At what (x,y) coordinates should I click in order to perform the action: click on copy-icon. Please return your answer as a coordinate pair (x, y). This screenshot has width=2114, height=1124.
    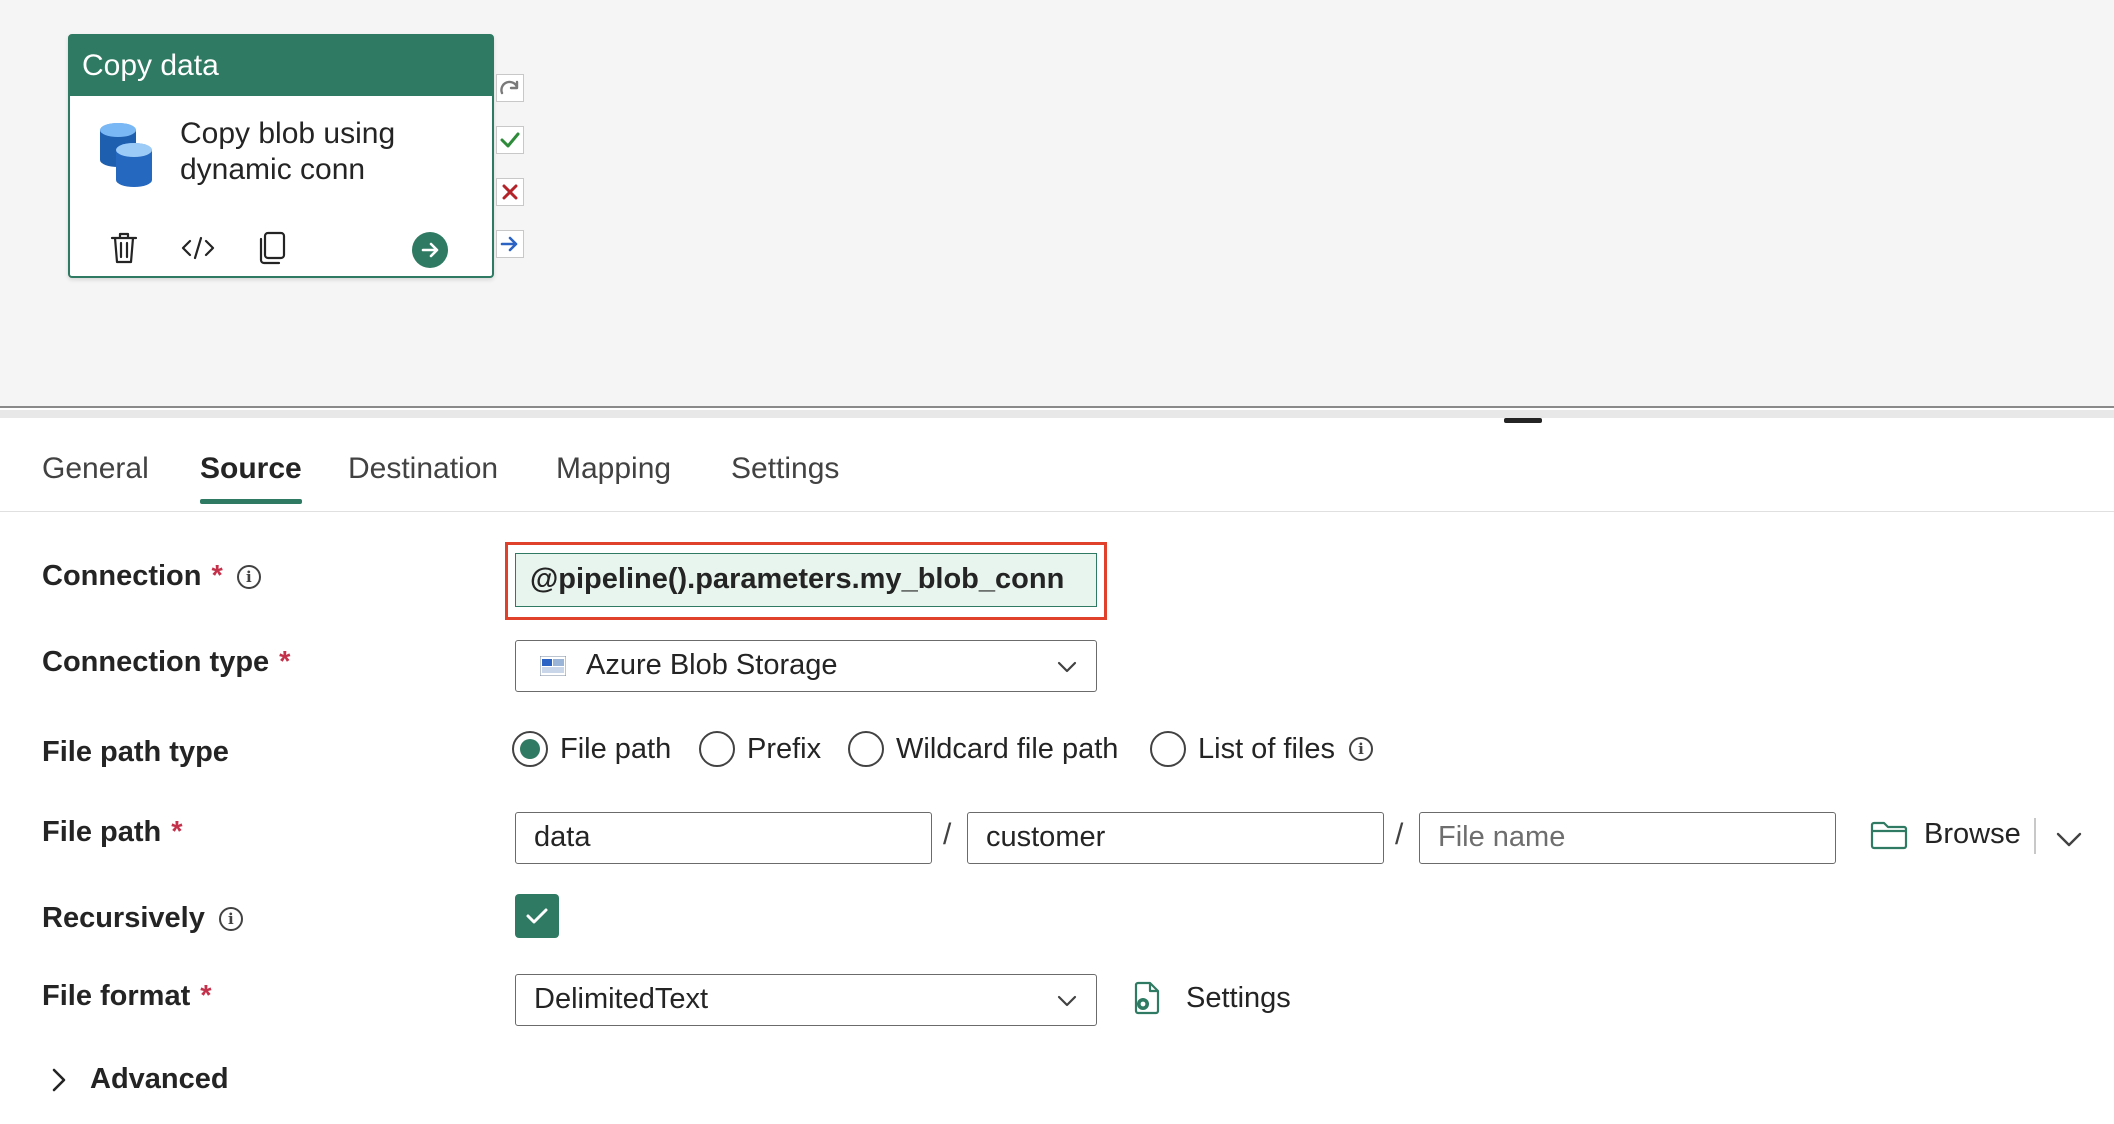
    Looking at the image, I should click on (272, 248).